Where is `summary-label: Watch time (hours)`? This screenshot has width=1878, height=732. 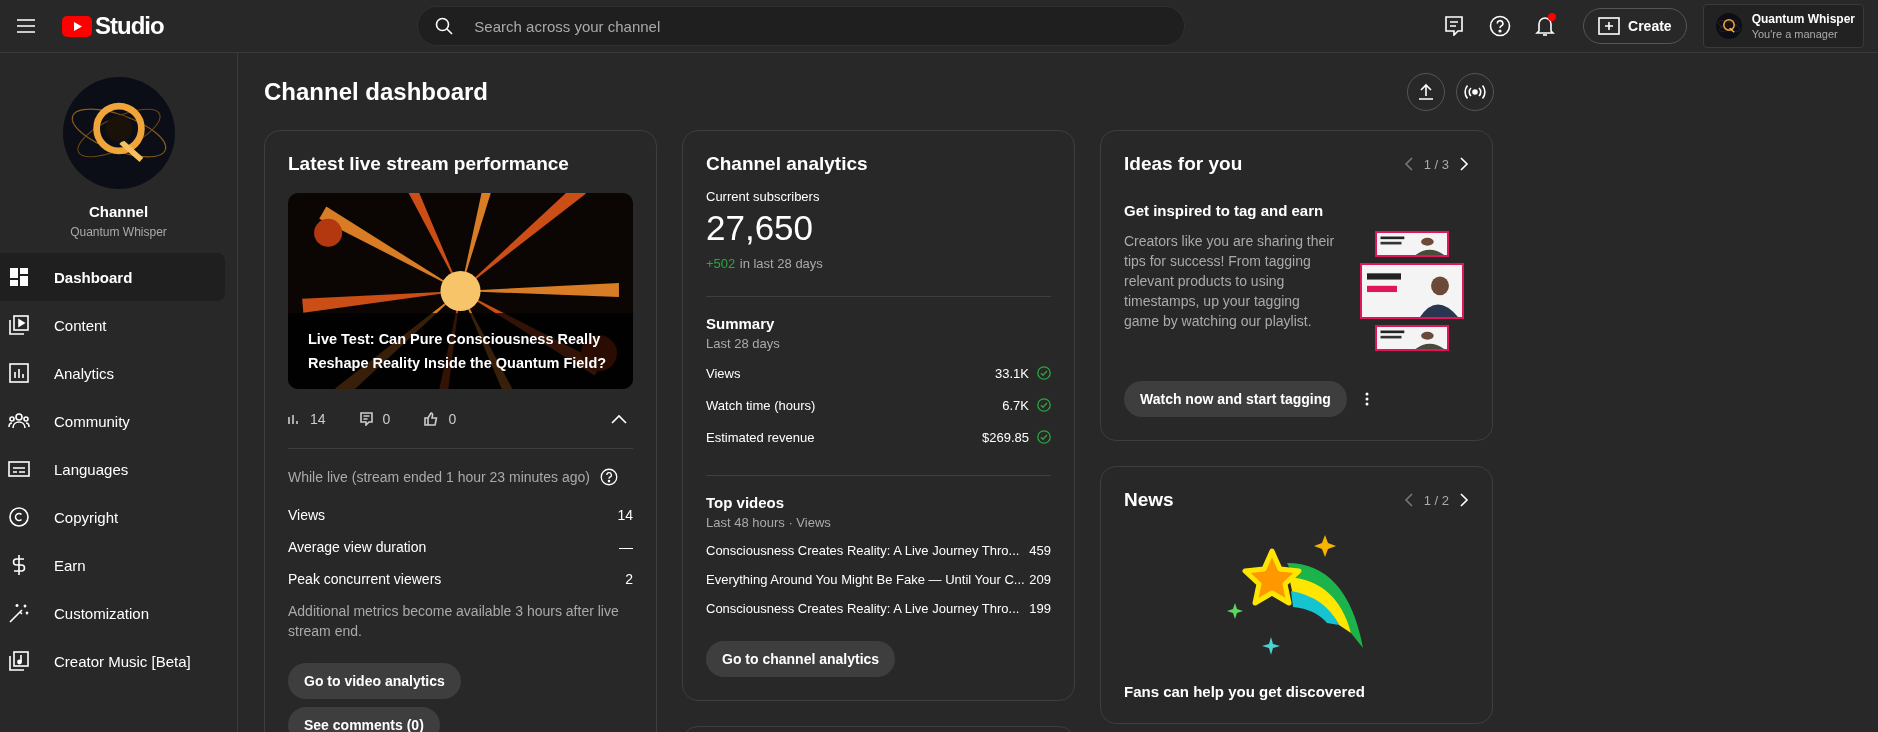
summary-label: Watch time (hours) is located at coordinates (761, 405).